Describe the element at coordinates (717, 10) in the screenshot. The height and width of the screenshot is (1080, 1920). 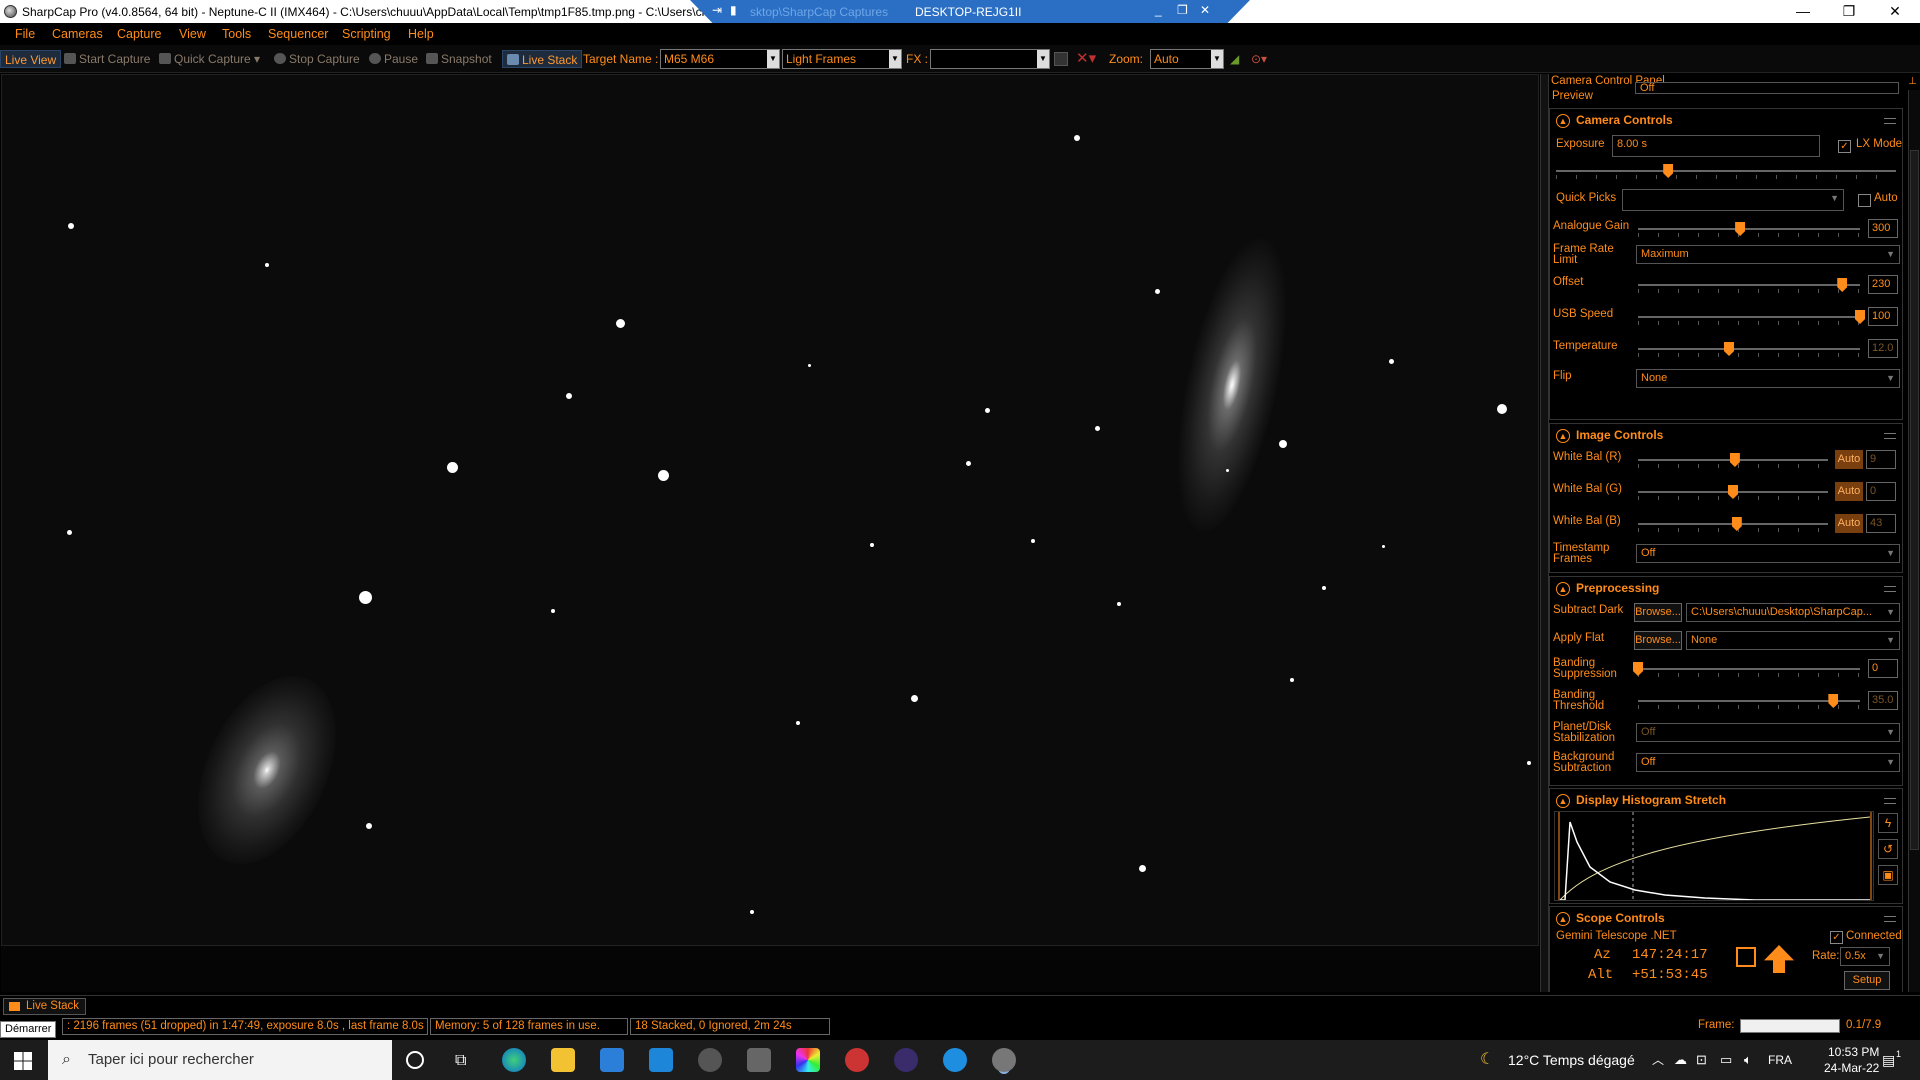
I see `pin-icon: ⇥` at that location.